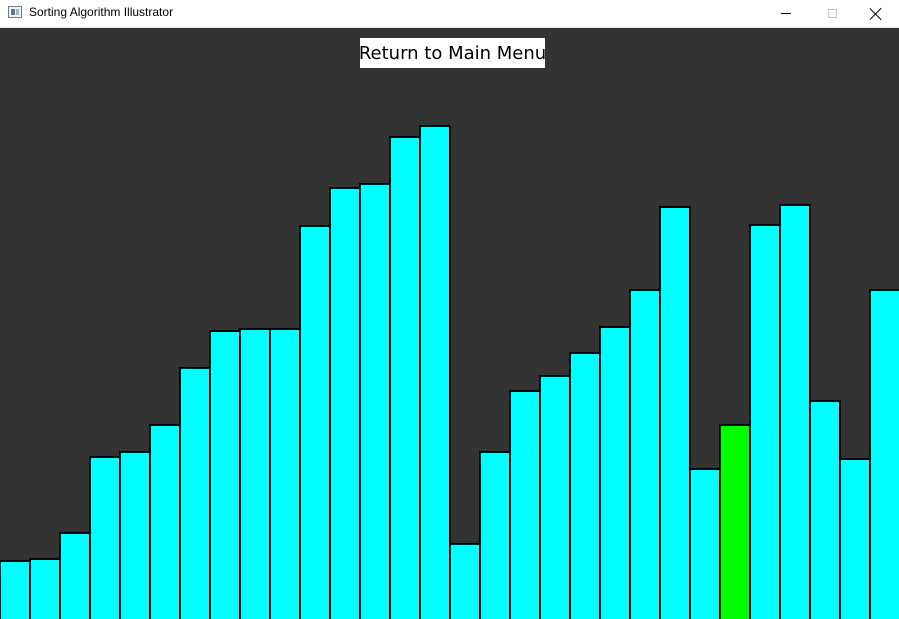 This screenshot has width=899, height=619. I want to click on window-title: Sorting Algorithm Illustrator, so click(101, 12).